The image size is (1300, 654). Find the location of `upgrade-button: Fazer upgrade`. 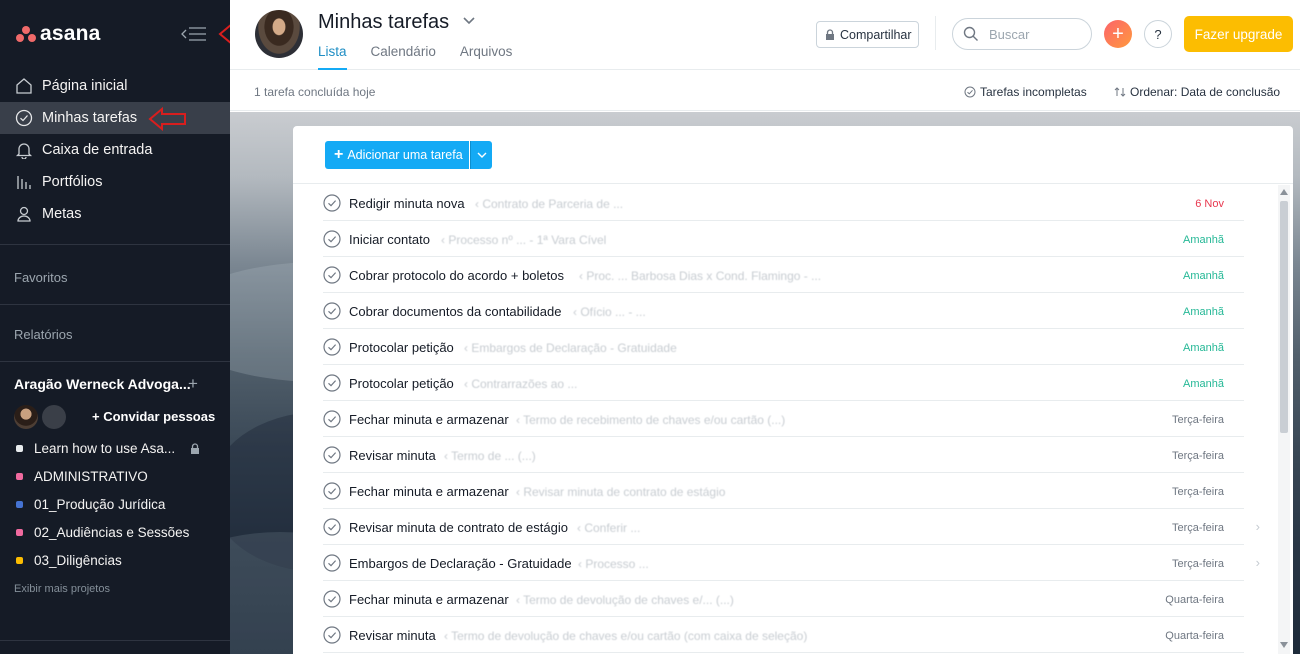

upgrade-button: Fazer upgrade is located at coordinates (1238, 34).